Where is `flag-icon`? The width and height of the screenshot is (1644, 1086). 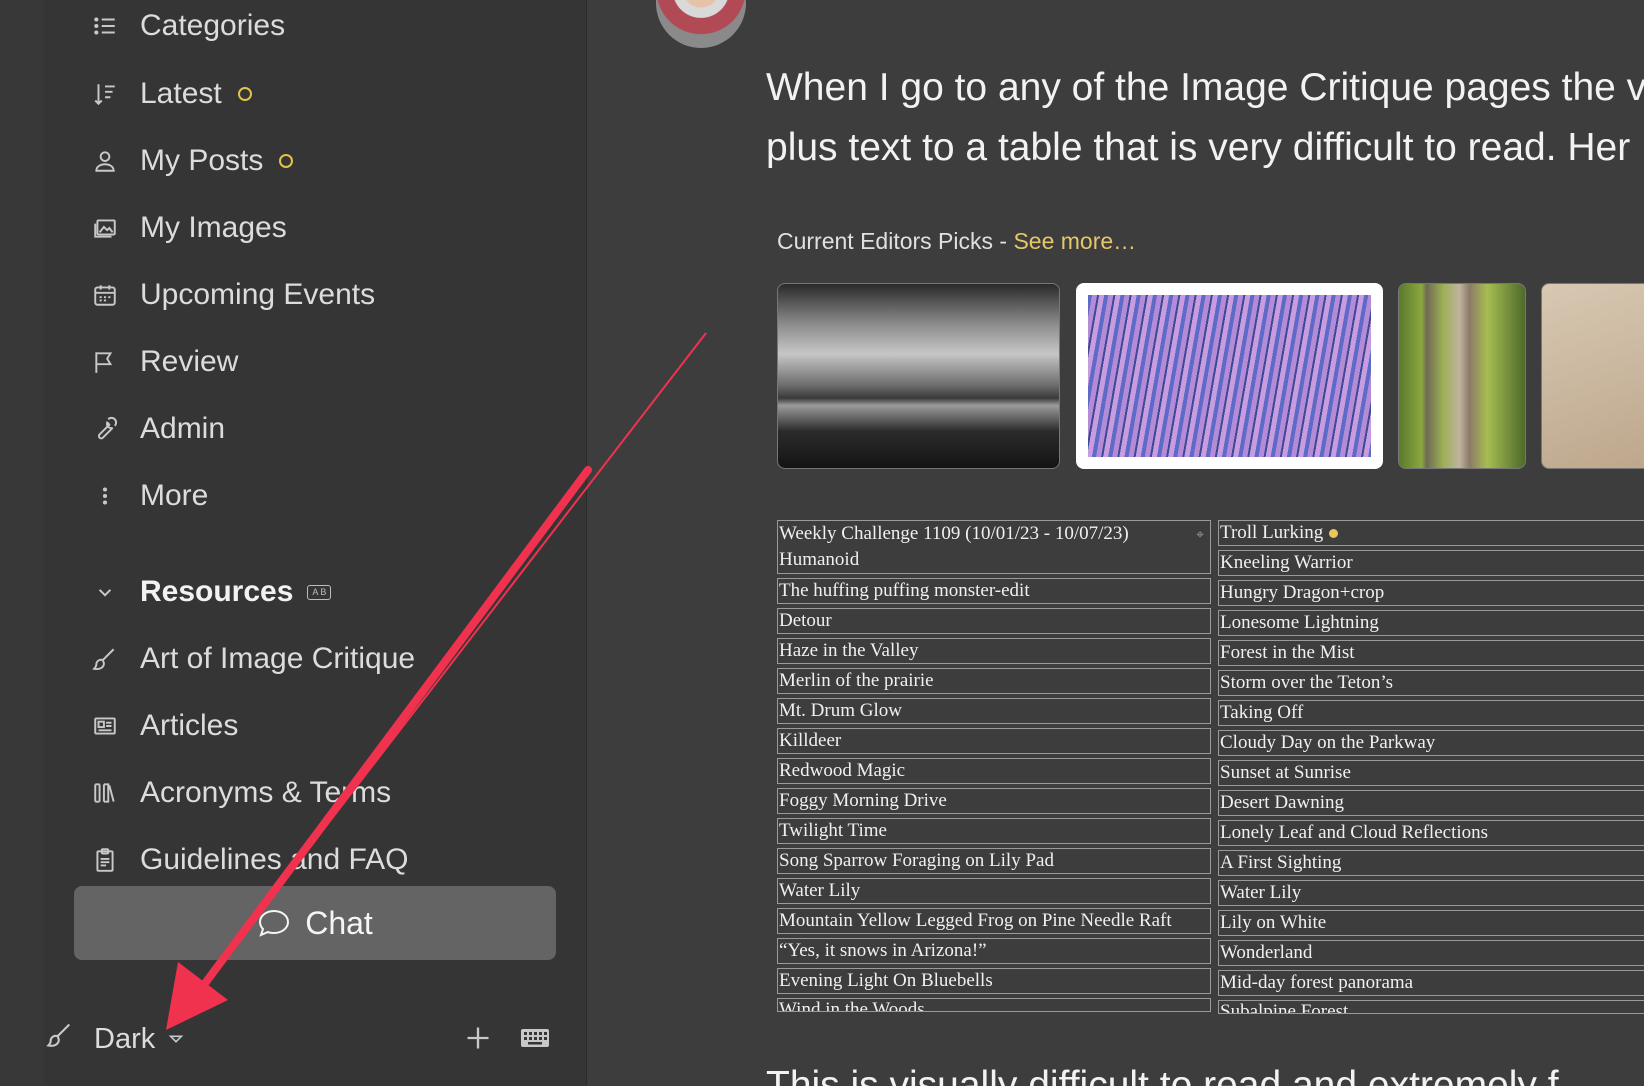
flag-icon is located at coordinates (105, 362).